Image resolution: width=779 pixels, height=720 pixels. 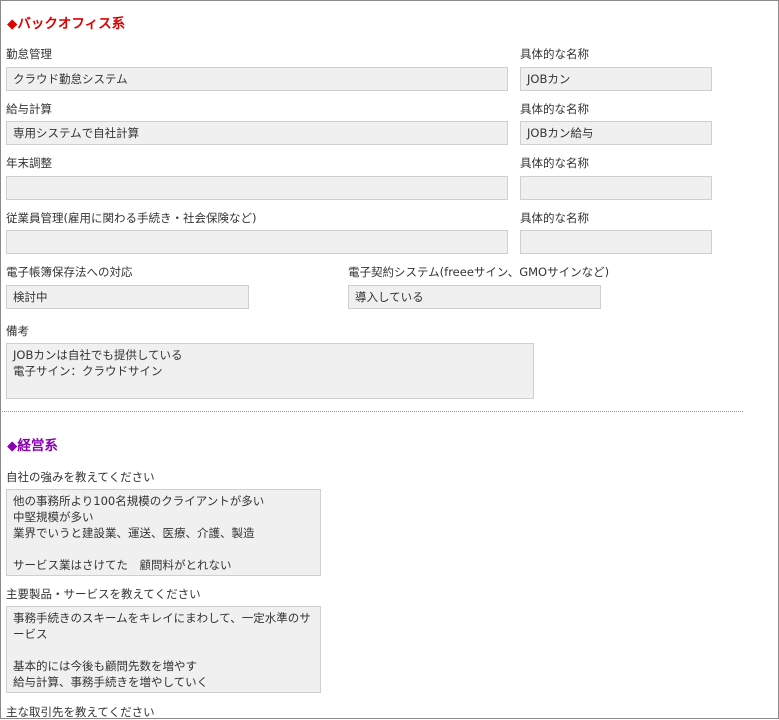 What do you see at coordinates (103, 594) in the screenshot?
I see `products-label: 主要製品・サービスを教えてください` at bounding box center [103, 594].